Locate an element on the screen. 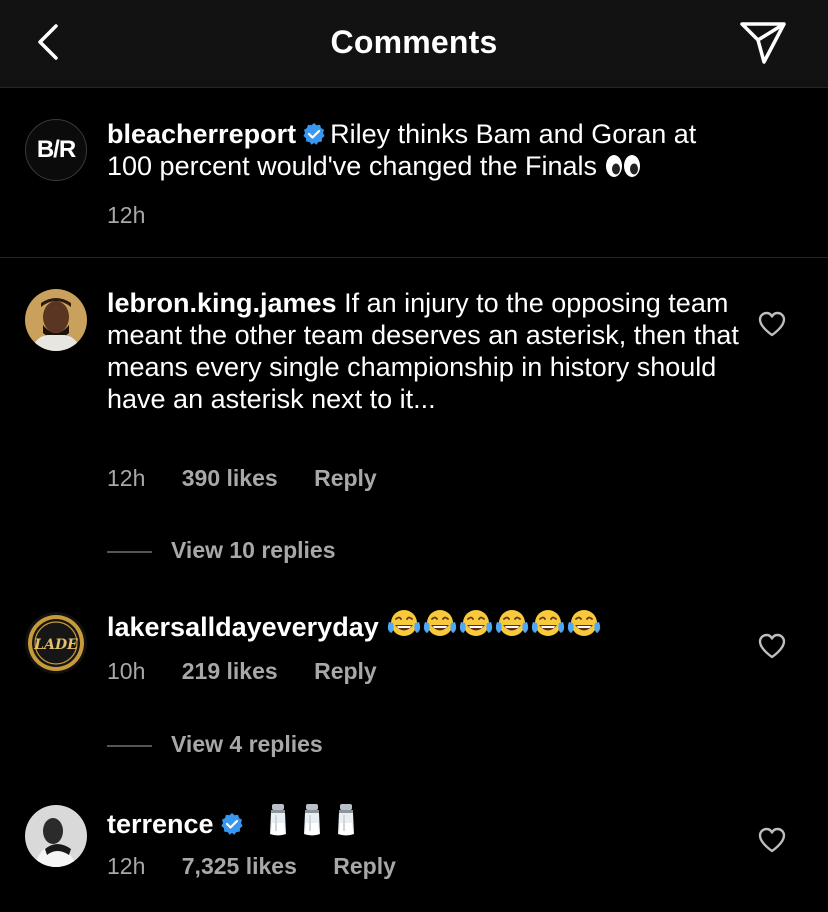 This screenshot has height=912, width=828. avatar: LADE is located at coordinates (56, 643).